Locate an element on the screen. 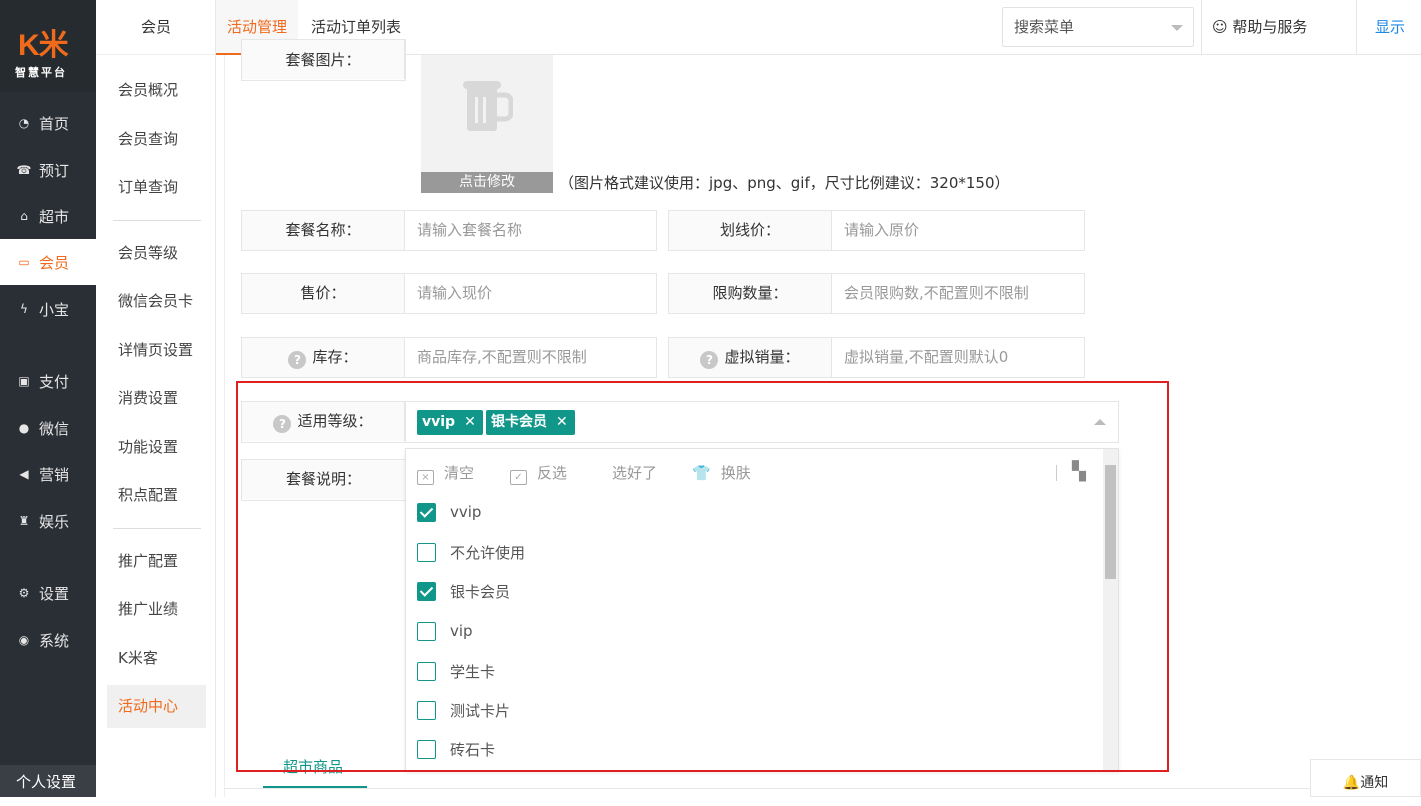 The height and width of the screenshot is (806, 1421). field-label: ? 虚拟销量： is located at coordinates (750, 357).